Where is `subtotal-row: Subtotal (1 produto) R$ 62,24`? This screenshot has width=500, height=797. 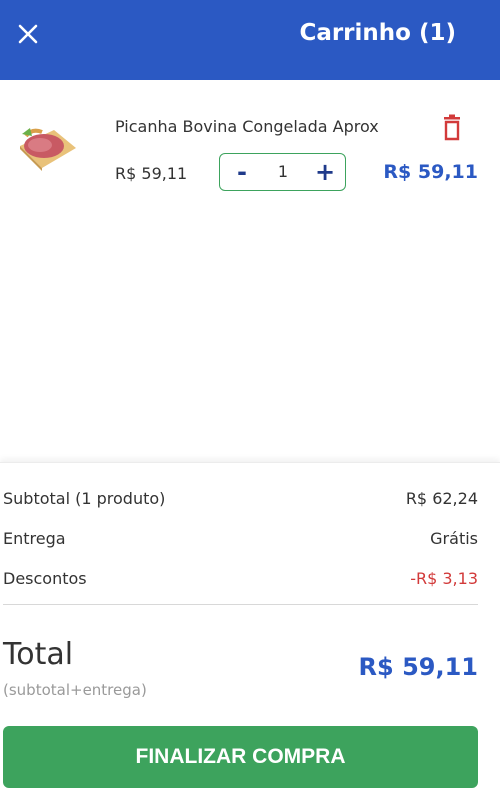 subtotal-row: Subtotal (1 produto) R$ 62,24 is located at coordinates (240, 500).